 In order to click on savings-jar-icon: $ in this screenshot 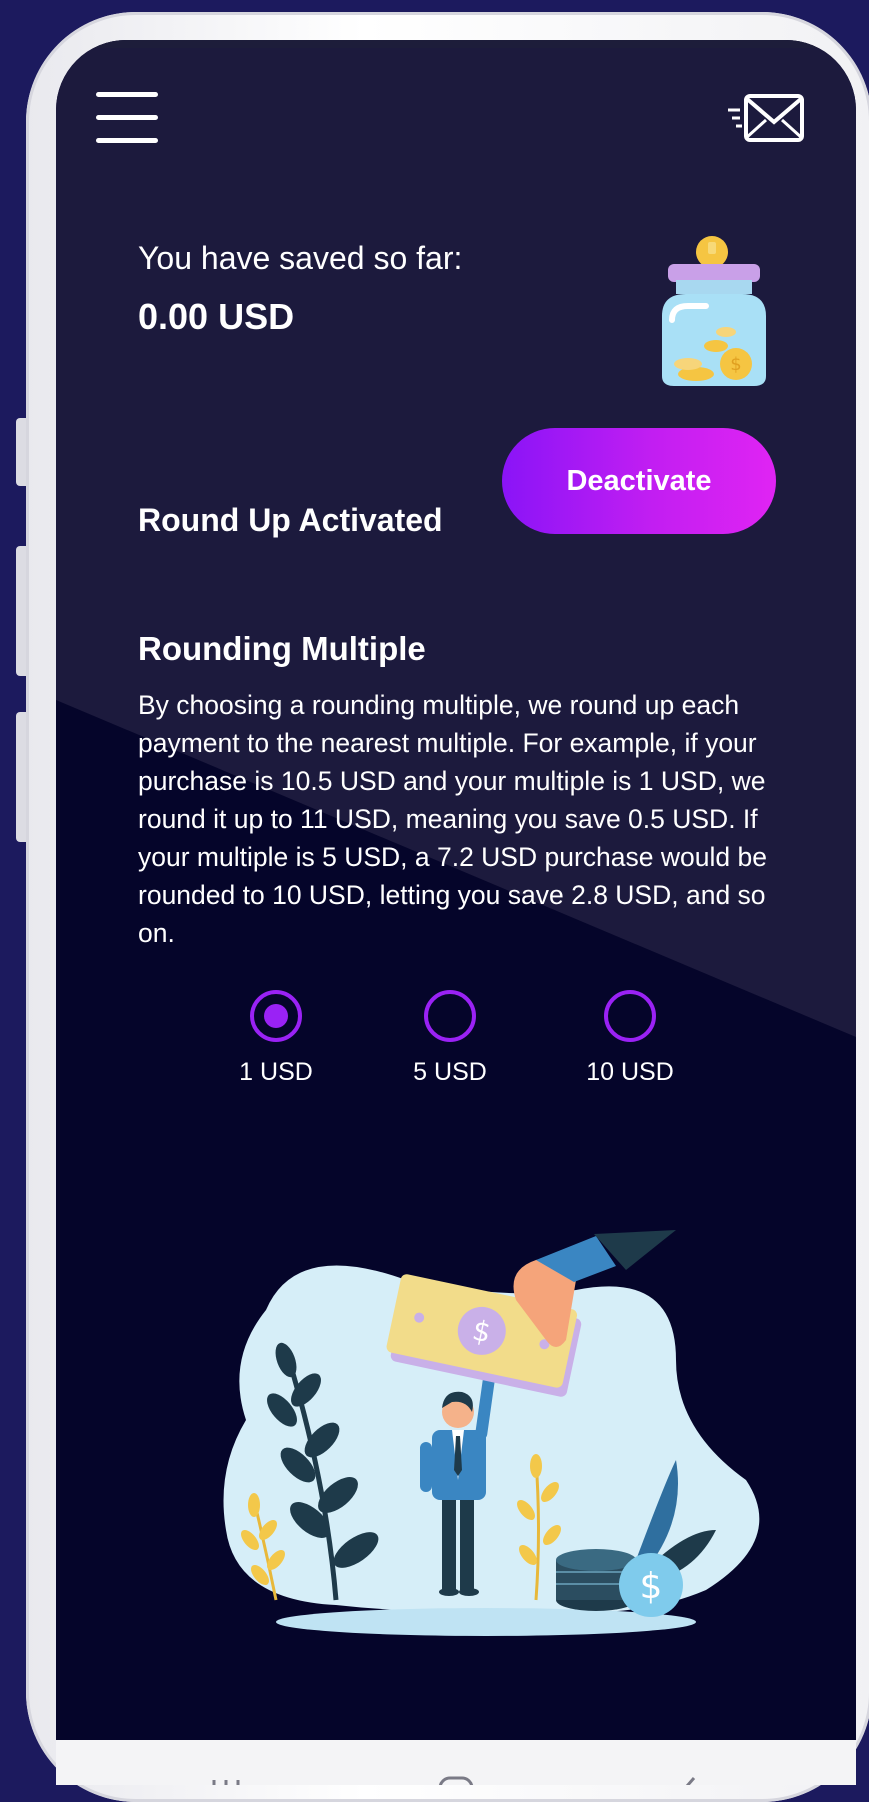, I will do `click(714, 311)`.